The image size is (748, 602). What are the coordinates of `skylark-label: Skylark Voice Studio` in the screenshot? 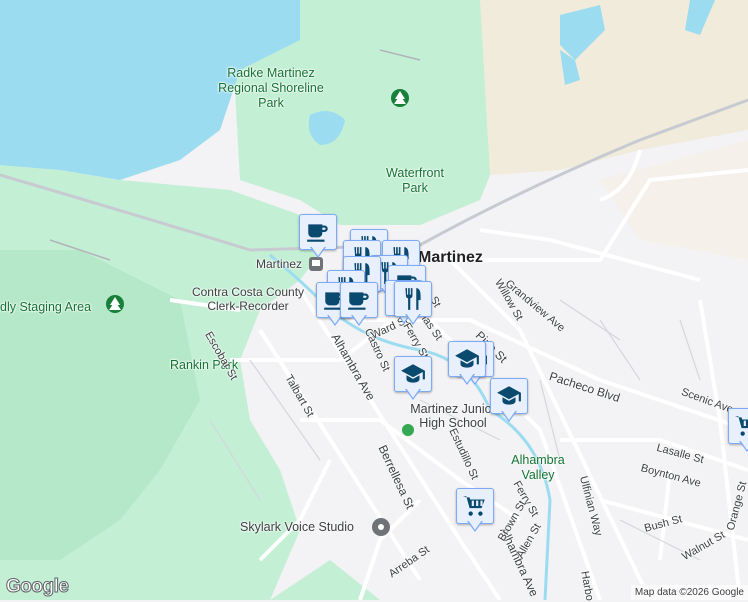 It's located at (297, 527).